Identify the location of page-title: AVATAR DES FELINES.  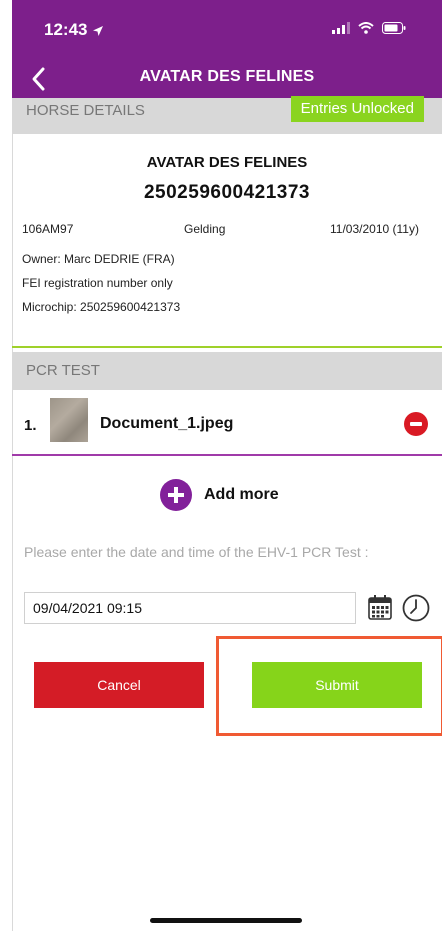
(227, 76).